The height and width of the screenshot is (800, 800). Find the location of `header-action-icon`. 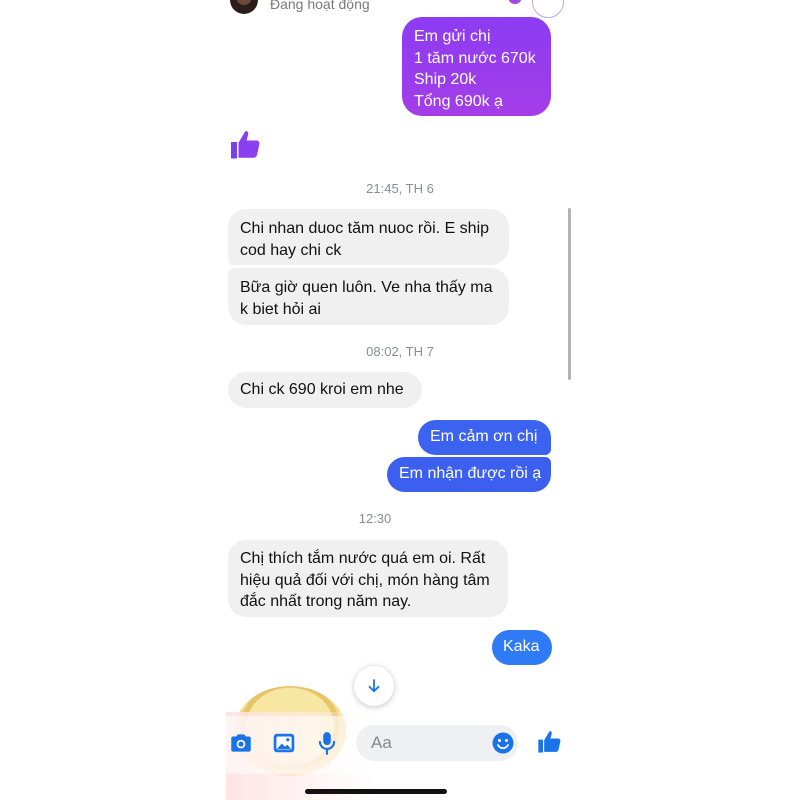

header-action-icon is located at coordinates (515, 2).